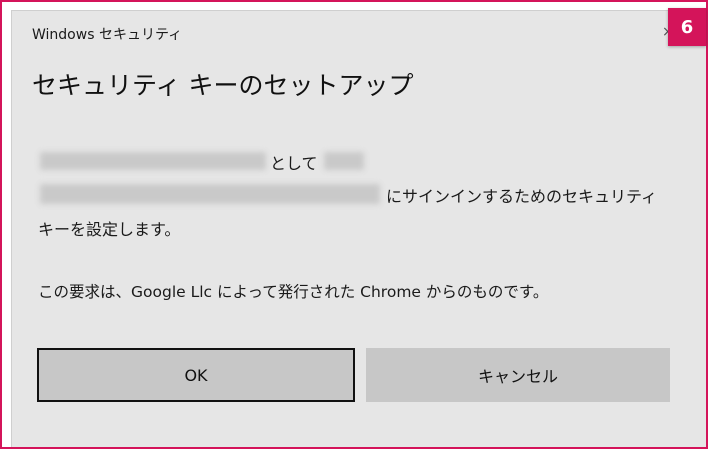 The height and width of the screenshot is (449, 708). I want to click on message-line1-suffix: として, so click(294, 163).